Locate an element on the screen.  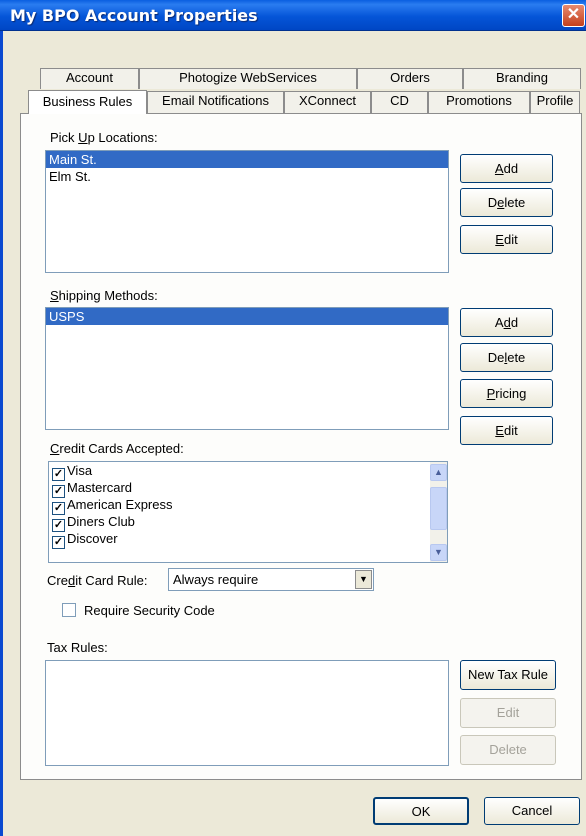
tax-rules-label: Tax Rules: is located at coordinates (77, 647).